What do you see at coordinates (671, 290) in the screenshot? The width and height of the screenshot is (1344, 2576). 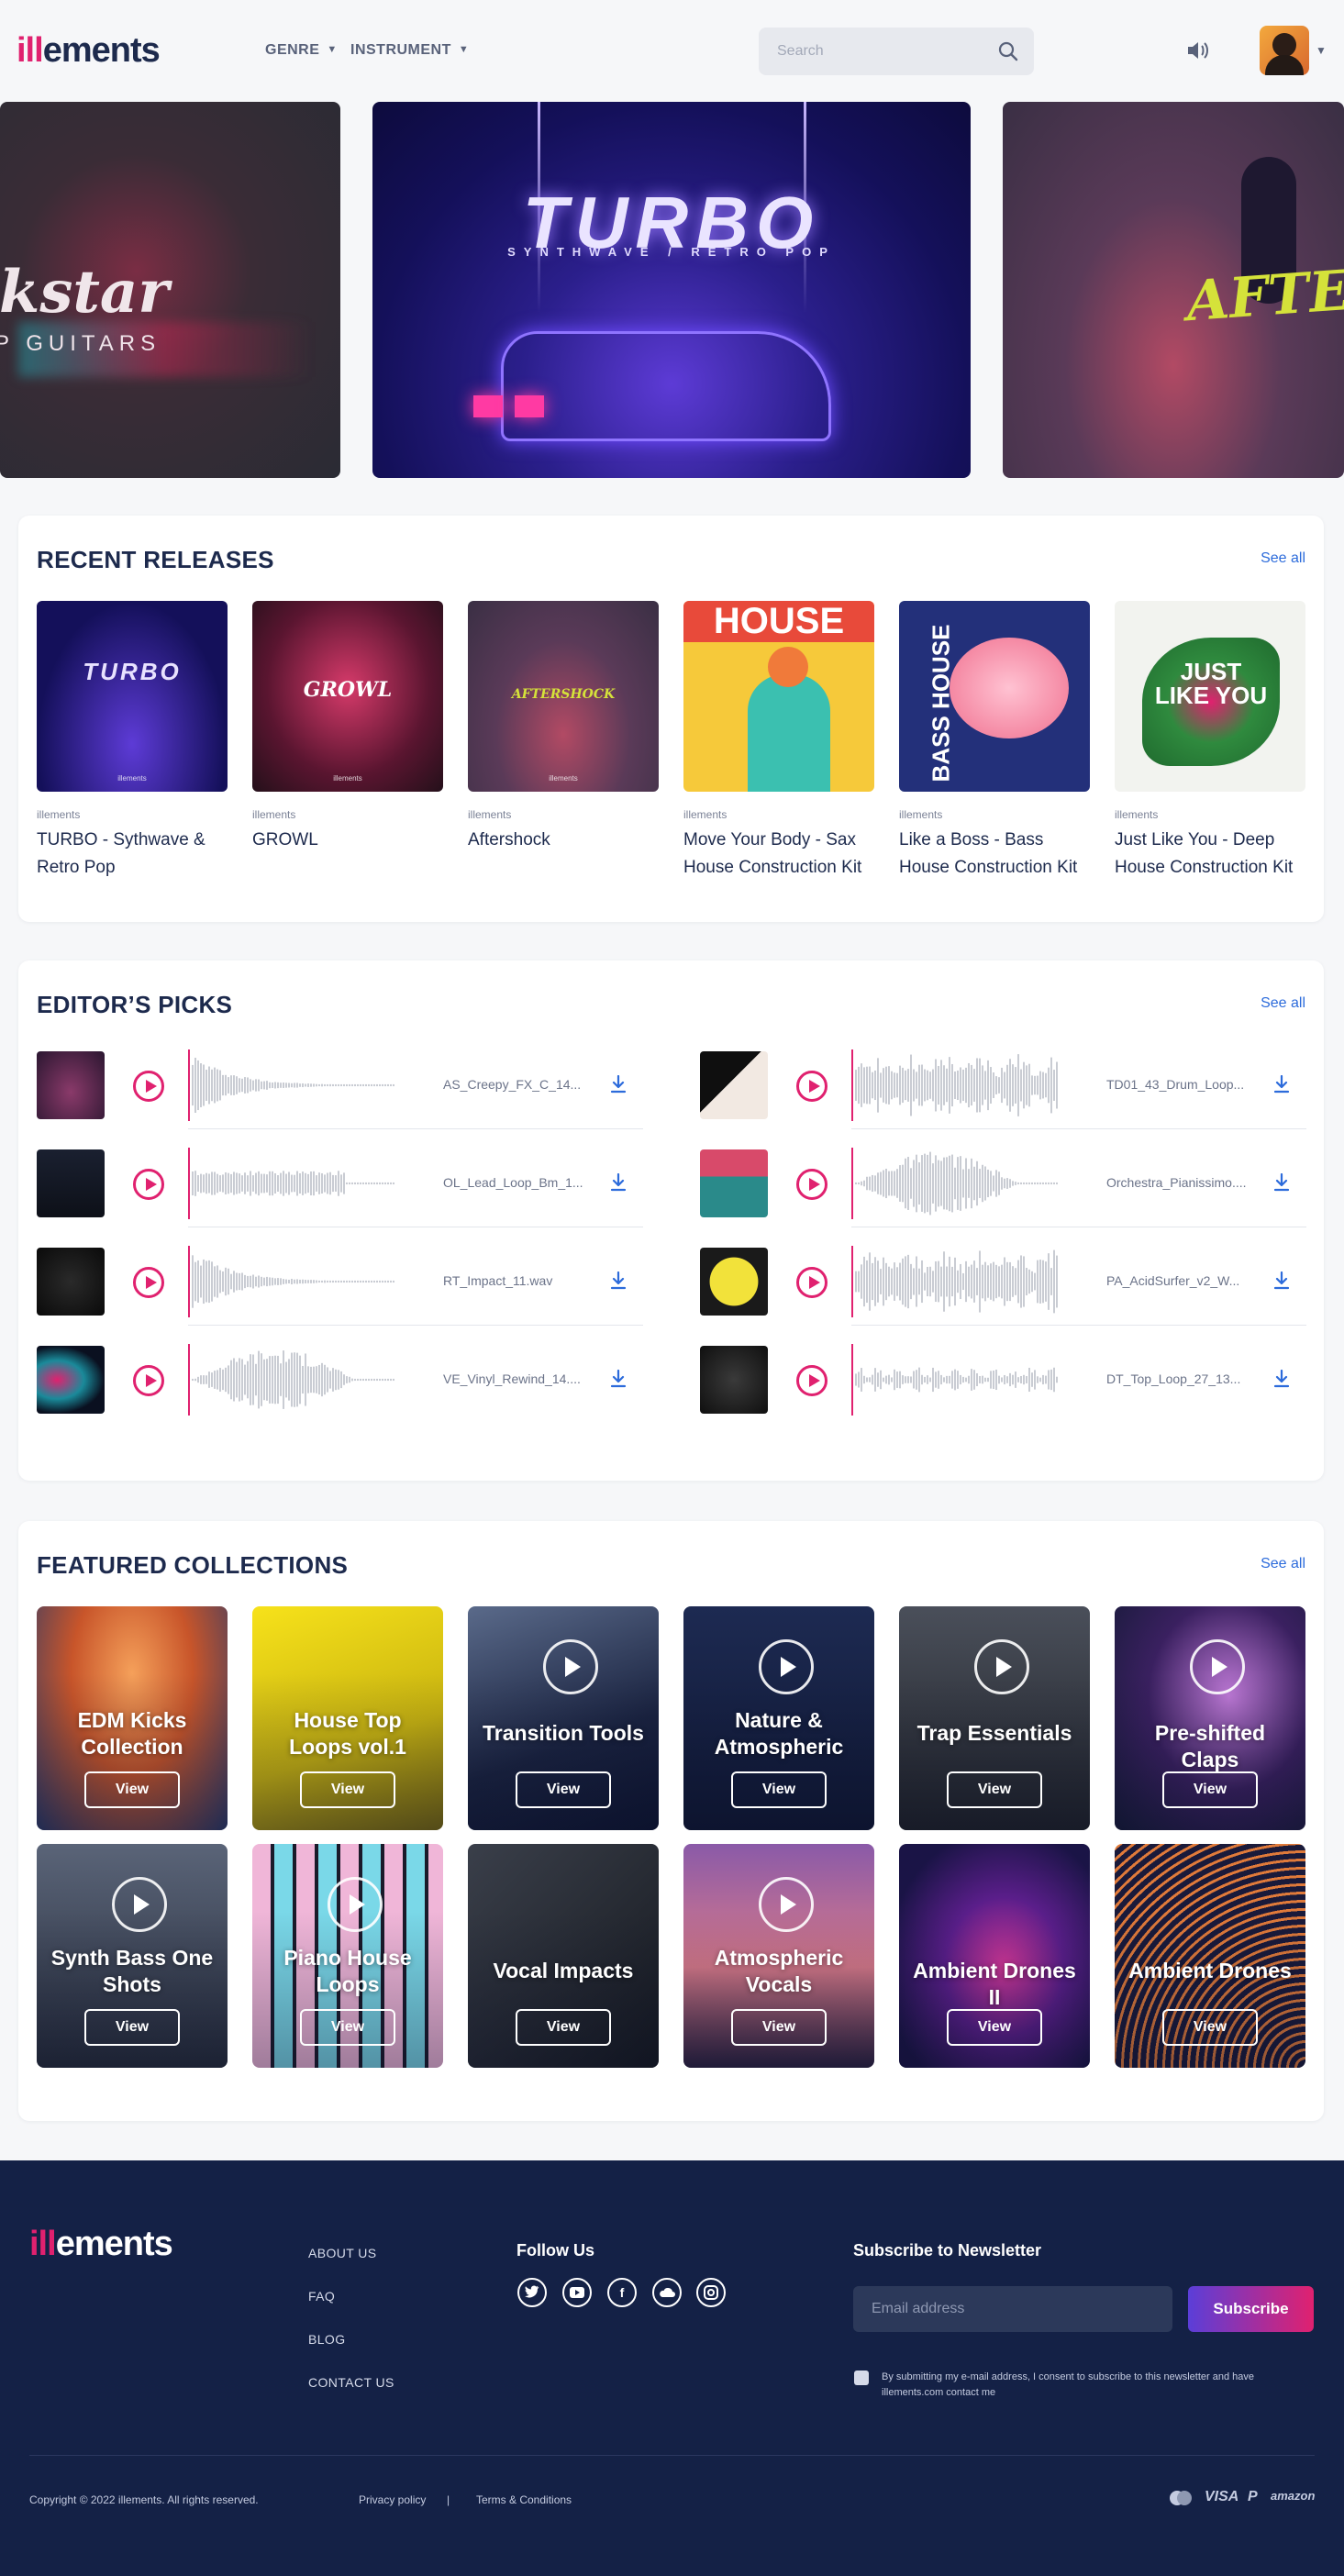 I see `hero-slide-center: TURBO SYNTHWAVE / RETRO POP` at bounding box center [671, 290].